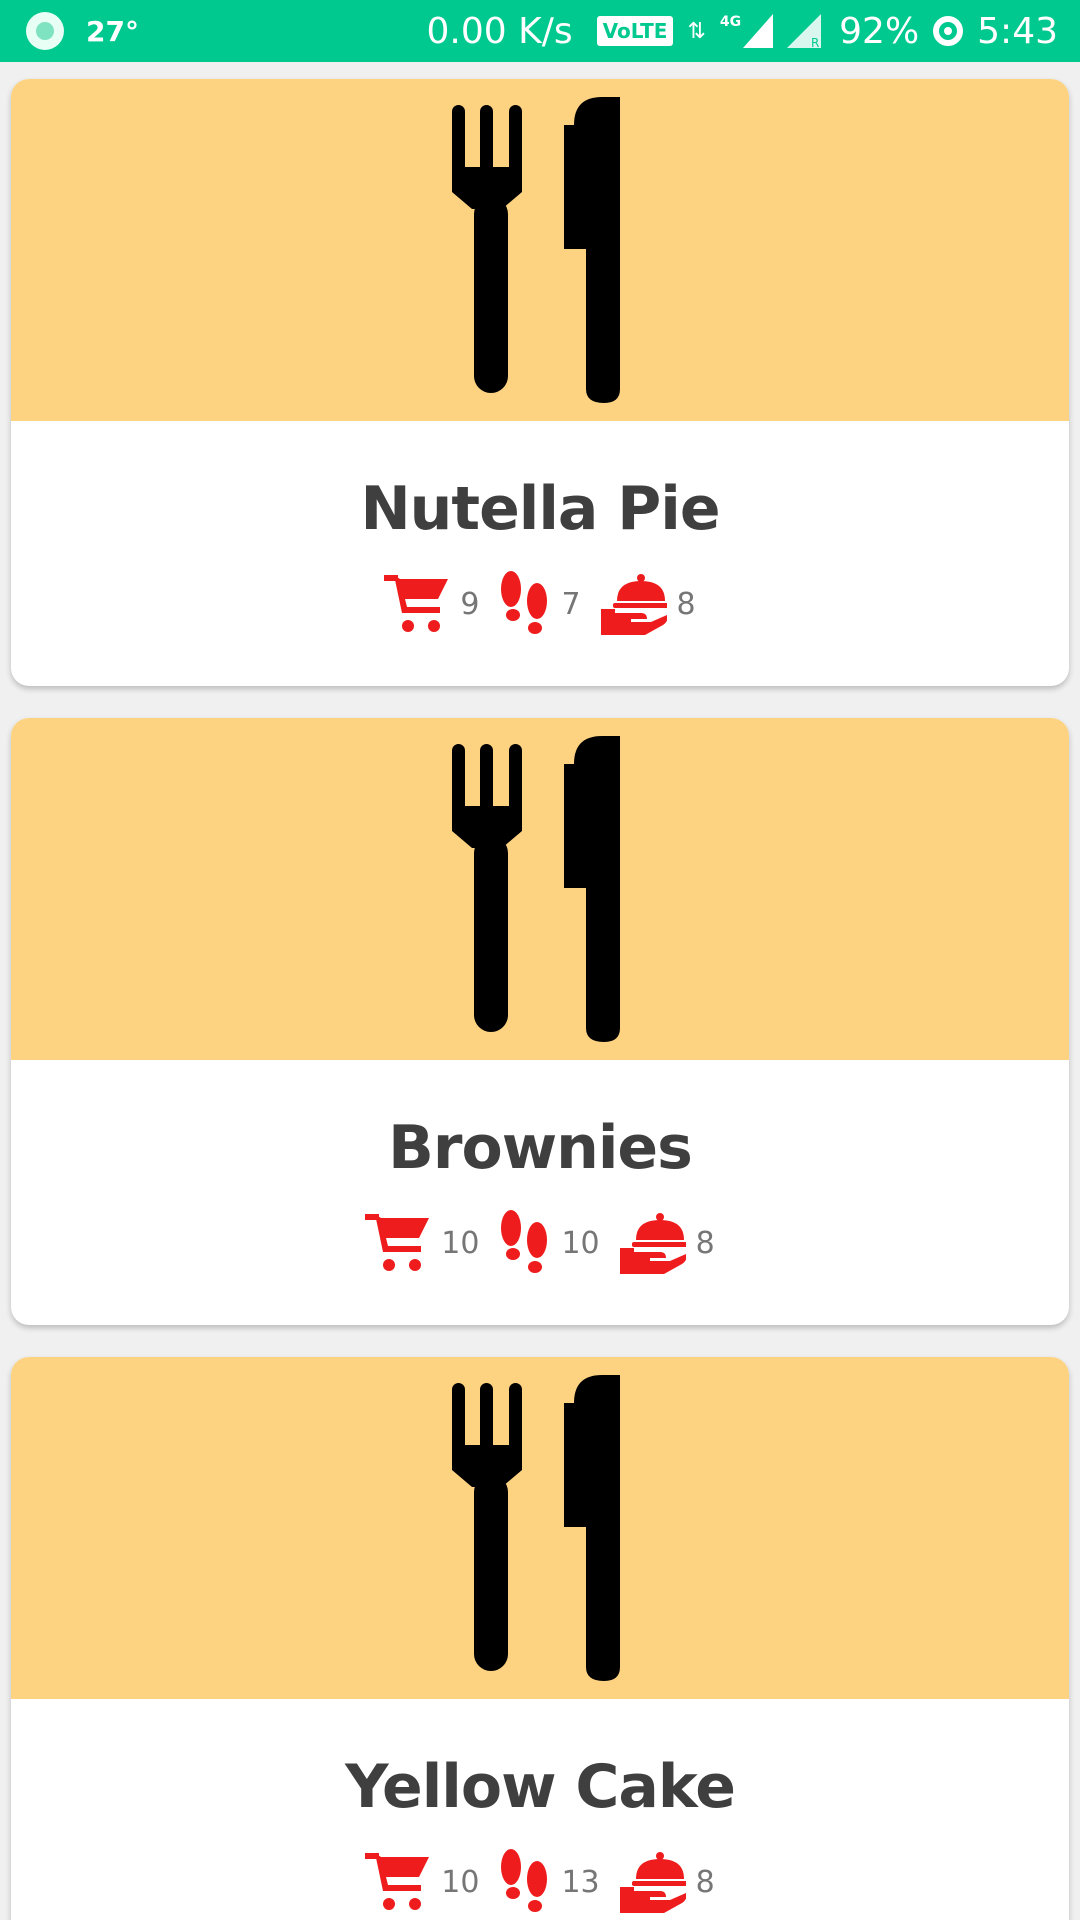 The width and height of the screenshot is (1080, 1920). I want to click on steps-stat: 10, so click(549, 1243).